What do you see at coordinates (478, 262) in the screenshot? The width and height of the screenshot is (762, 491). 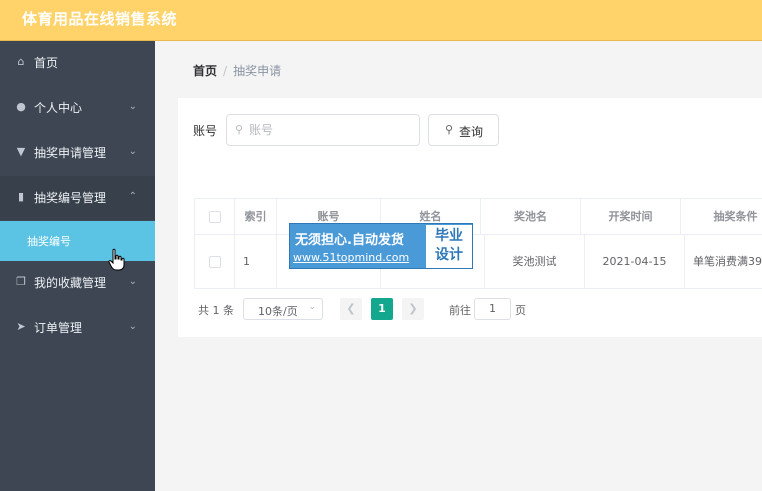 I see `table-row: 1 奖池测试 2021-04-15 单笔消费满39` at bounding box center [478, 262].